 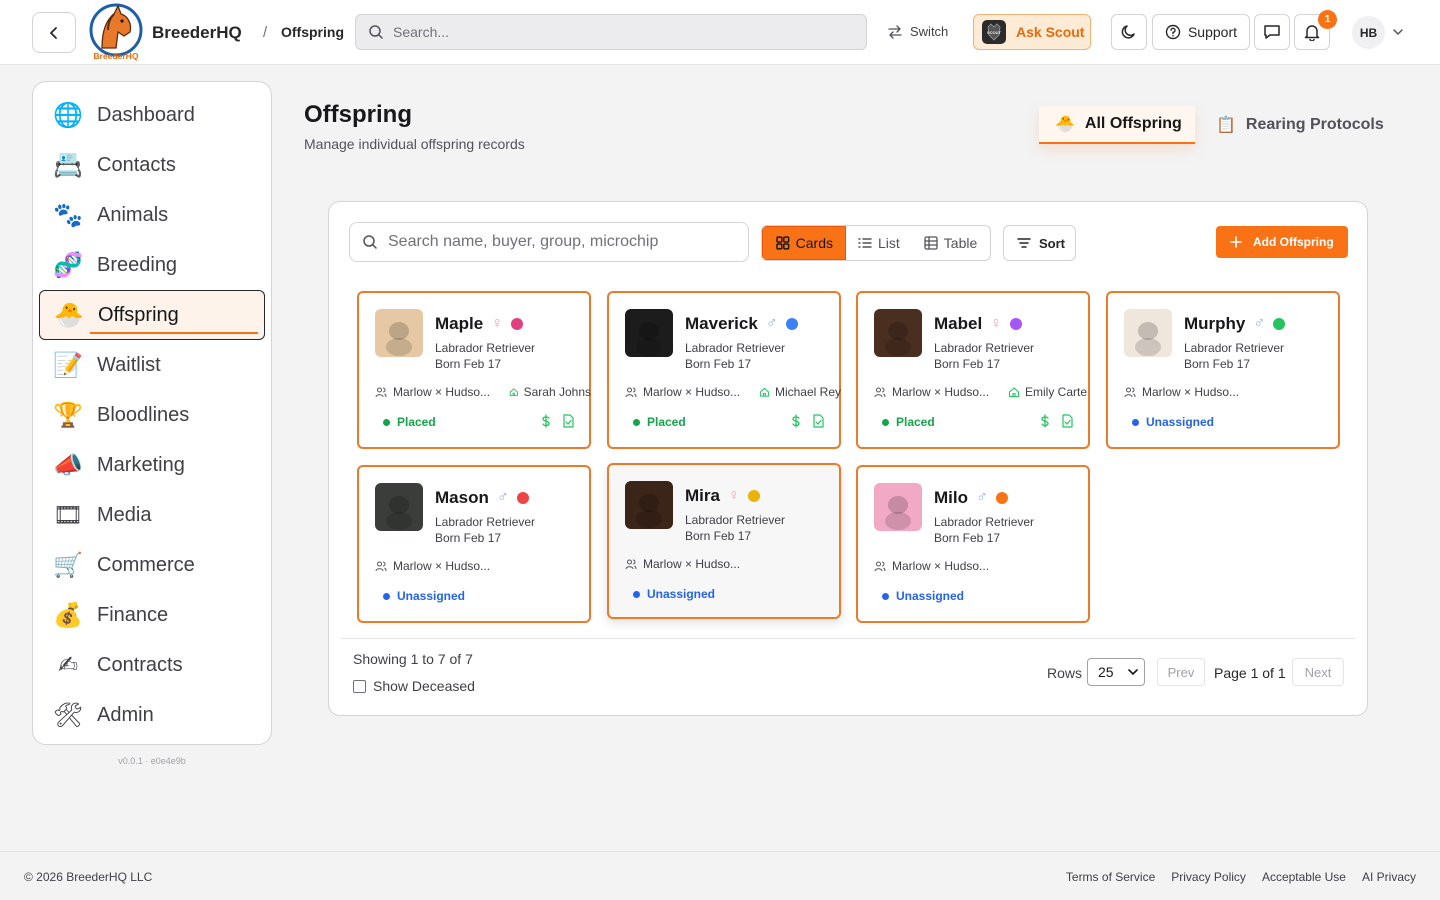 I want to click on page-subtitle: Manage individual offspring records, so click(x=414, y=144).